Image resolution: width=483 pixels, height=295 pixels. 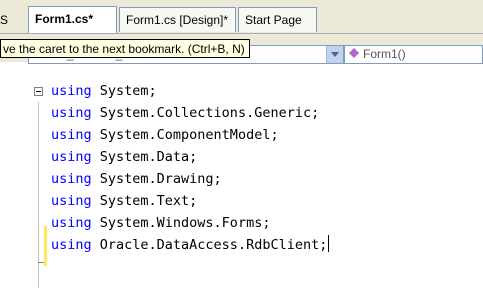 What do you see at coordinates (384, 54) in the screenshot?
I see `member-dropdown-value: Form1()` at bounding box center [384, 54].